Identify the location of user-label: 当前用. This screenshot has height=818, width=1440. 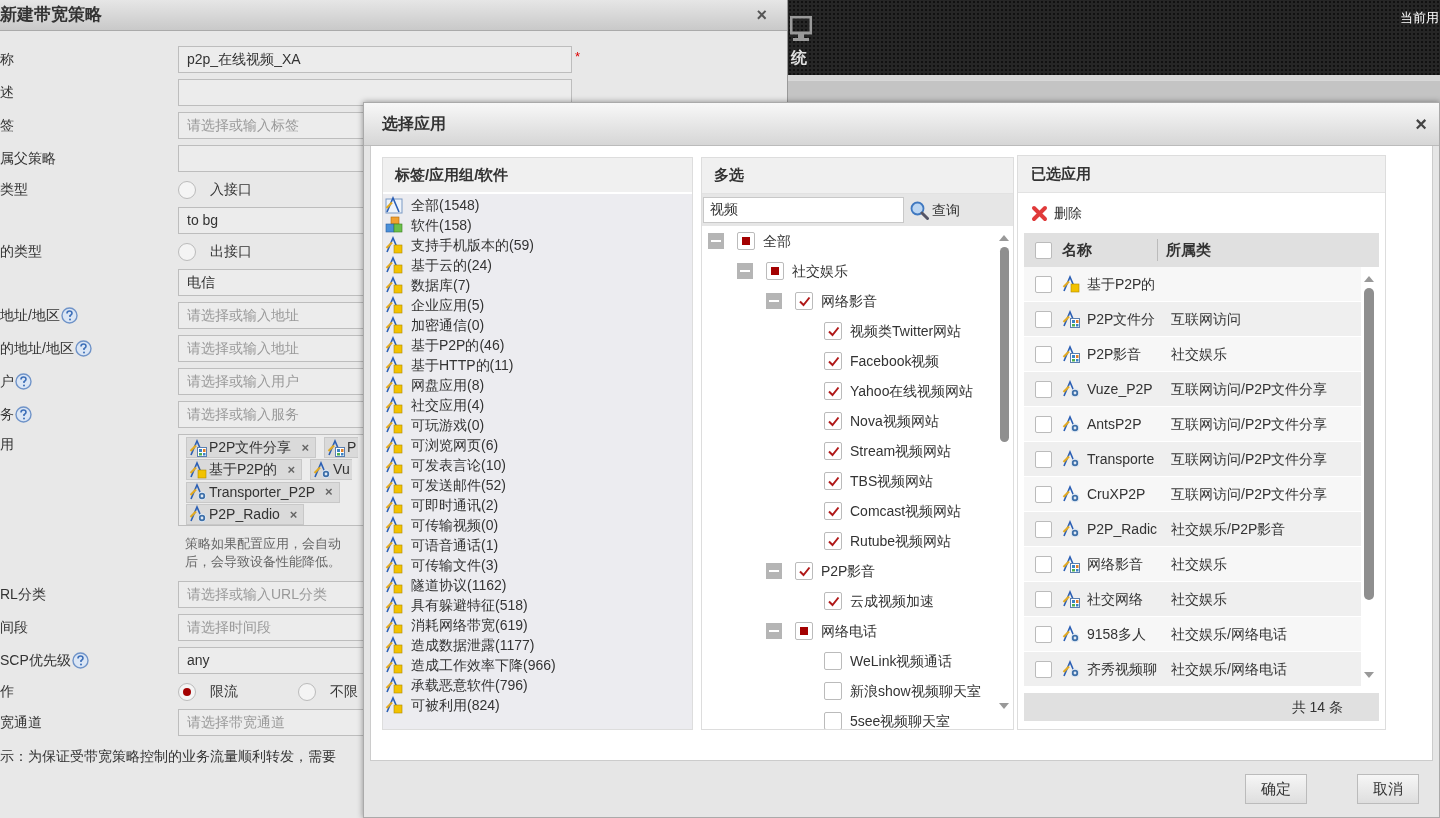
(1419, 18).